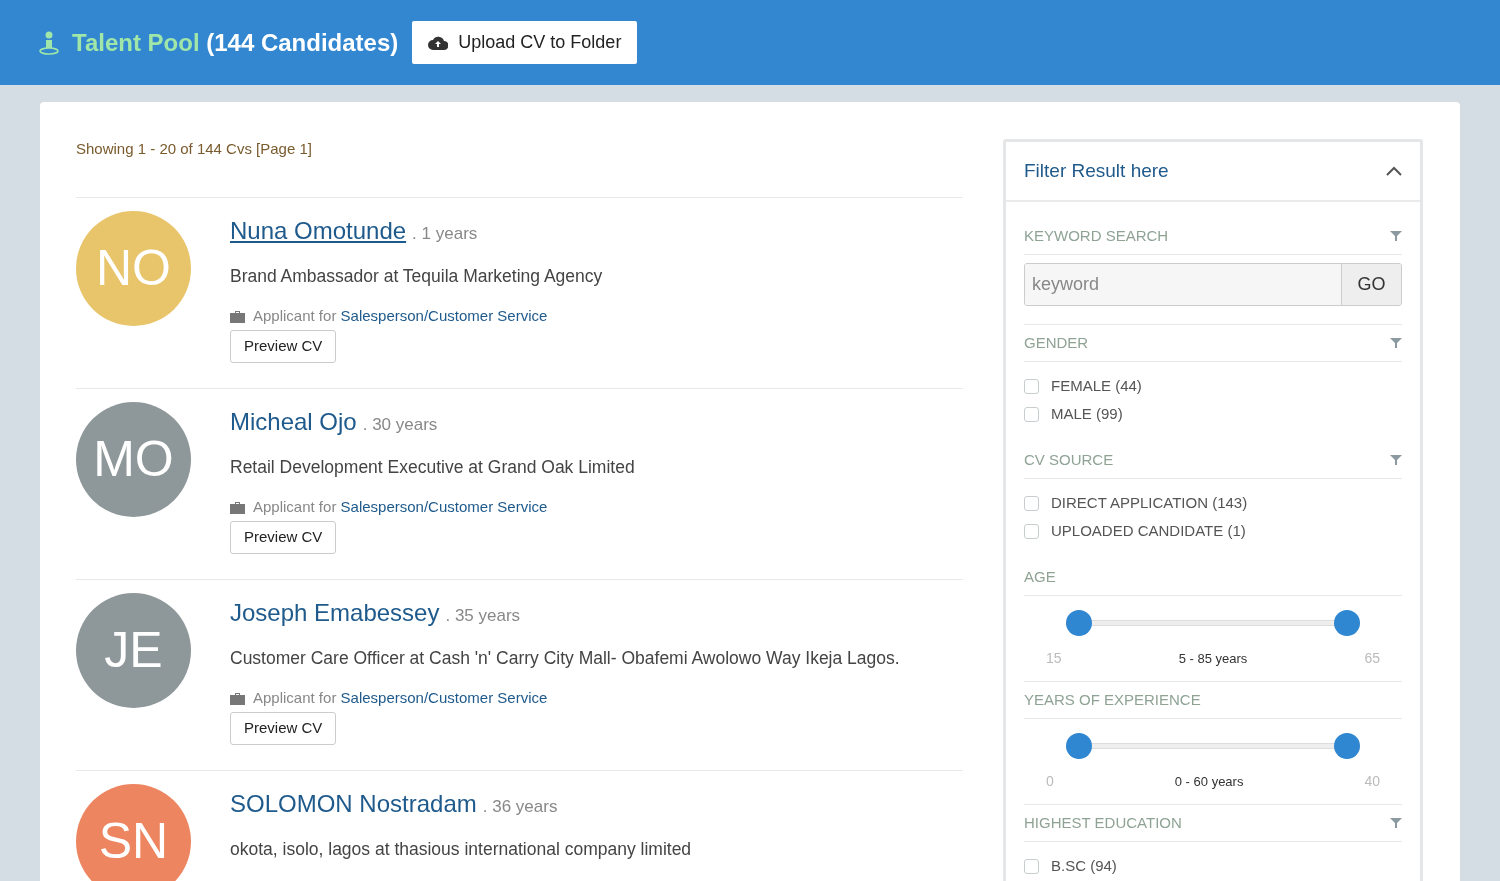 This screenshot has height=881, width=1500. I want to click on headline: Customer Care Officer at Cash 'n' Carry City Mall- Obafemi Awolowo Way Ikeja Lagos., so click(565, 658).